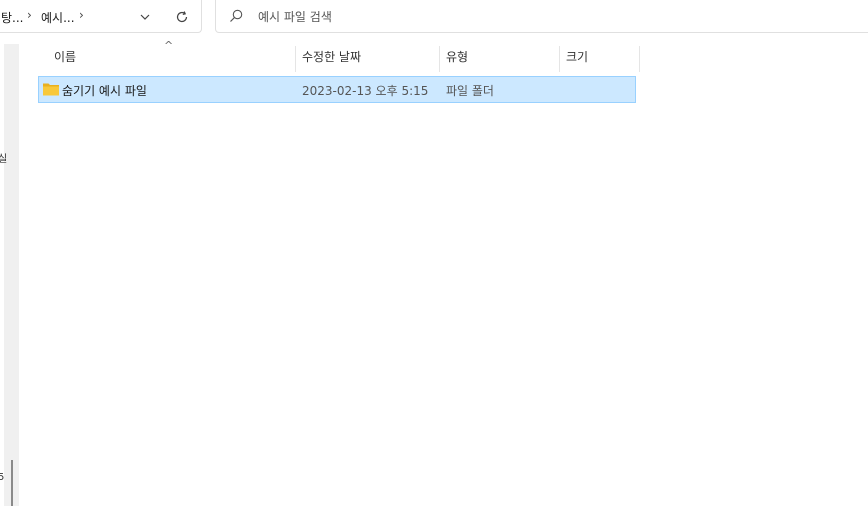  I want to click on file-name: 숨기기 예시 파일, so click(104, 91).